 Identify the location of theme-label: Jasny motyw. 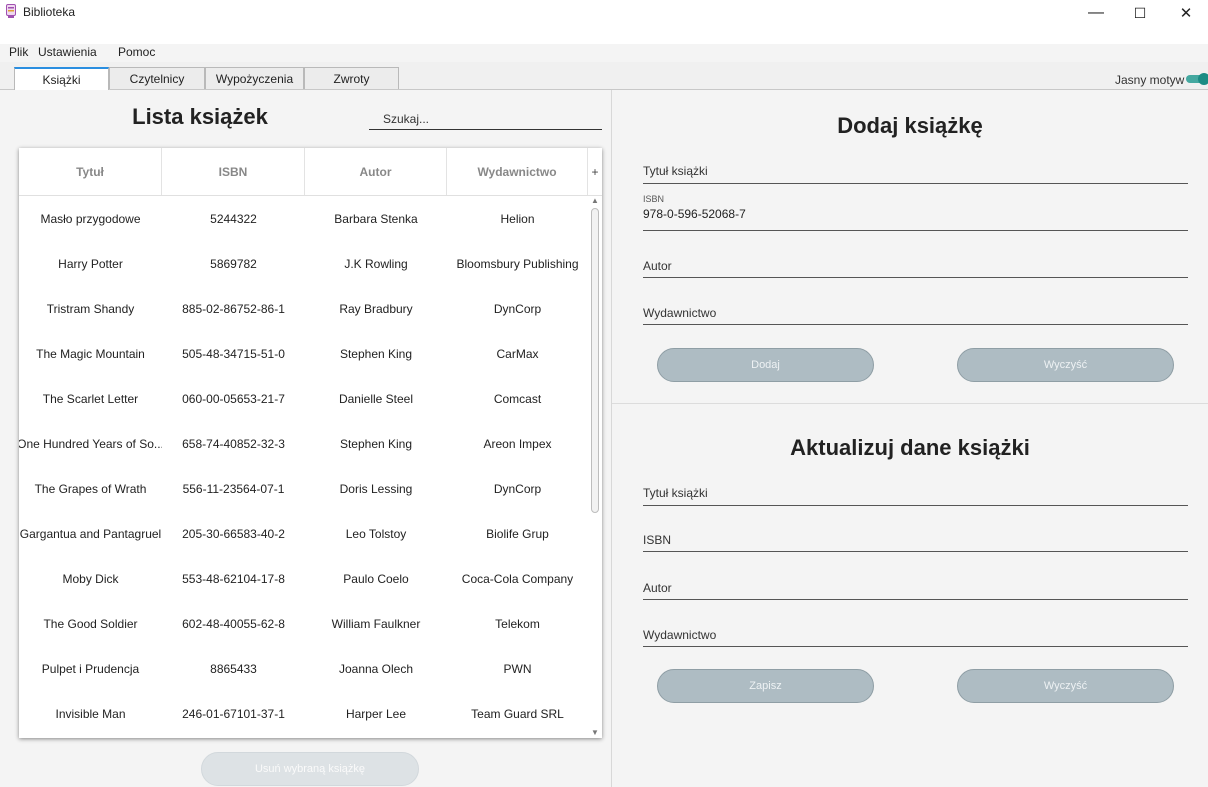
(1150, 80).